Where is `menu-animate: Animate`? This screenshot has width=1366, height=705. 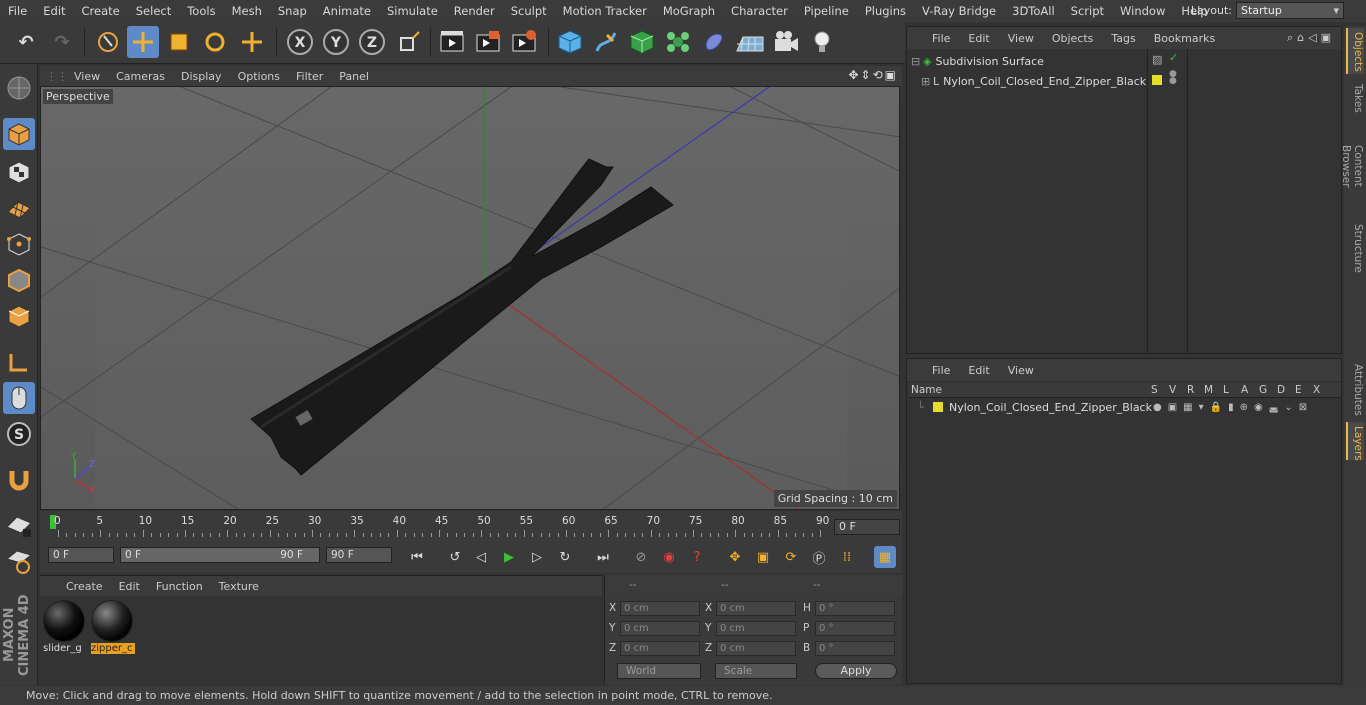 menu-animate: Animate is located at coordinates (347, 11).